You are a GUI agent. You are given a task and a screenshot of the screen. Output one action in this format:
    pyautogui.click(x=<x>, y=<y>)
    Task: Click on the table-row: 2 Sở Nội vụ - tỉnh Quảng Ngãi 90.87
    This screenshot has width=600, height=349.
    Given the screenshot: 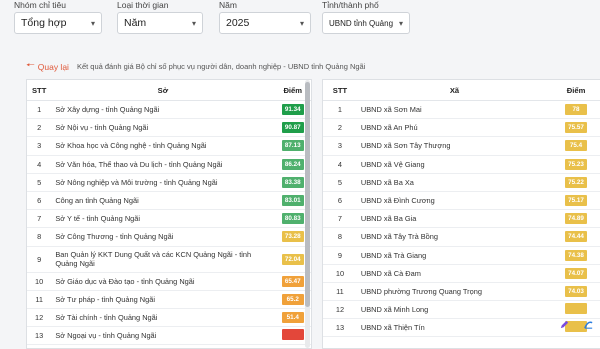 What is the action you would take?
    pyautogui.click(x=169, y=128)
    